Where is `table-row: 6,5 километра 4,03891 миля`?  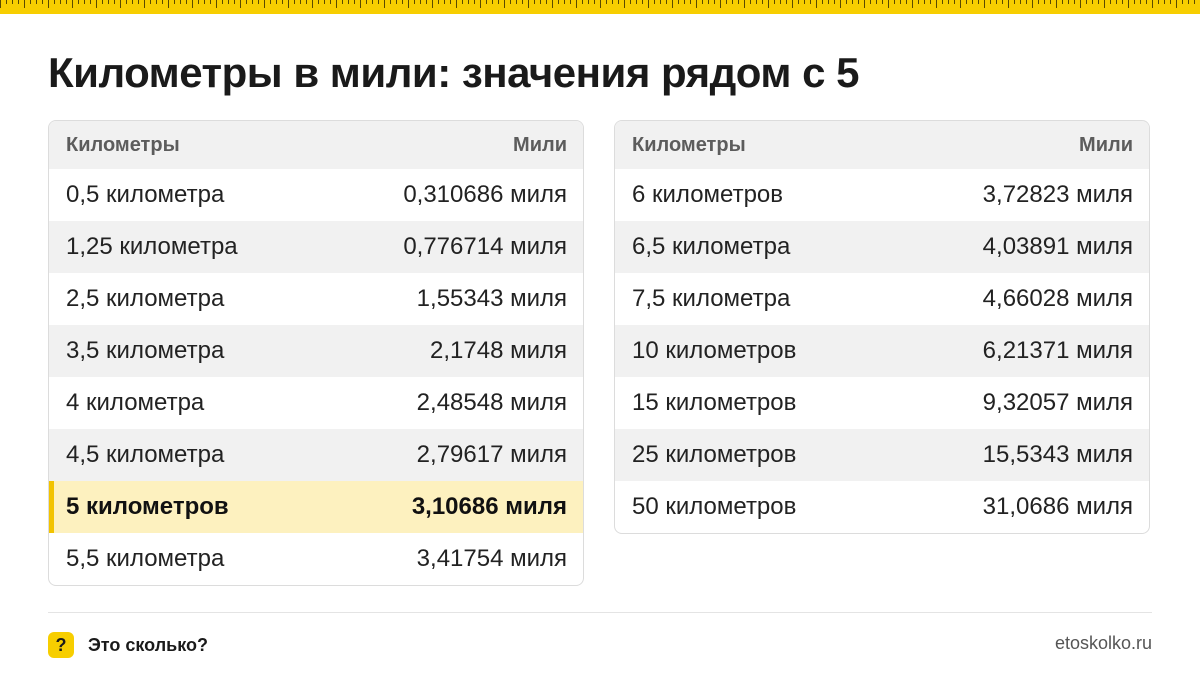
table-row: 6,5 километра 4,03891 миля is located at coordinates (882, 247).